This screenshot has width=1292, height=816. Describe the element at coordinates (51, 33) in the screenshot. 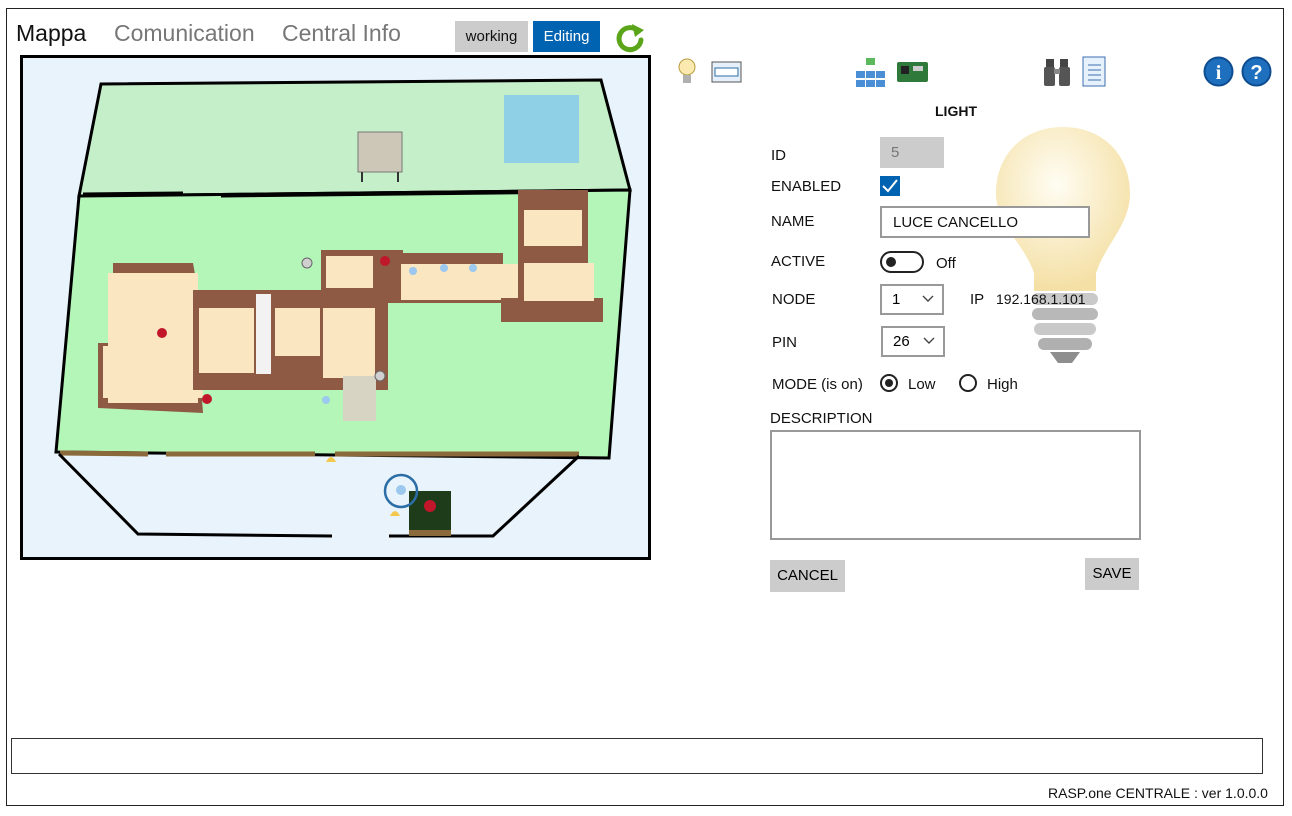

I see `tab-mappa: Mappa` at that location.